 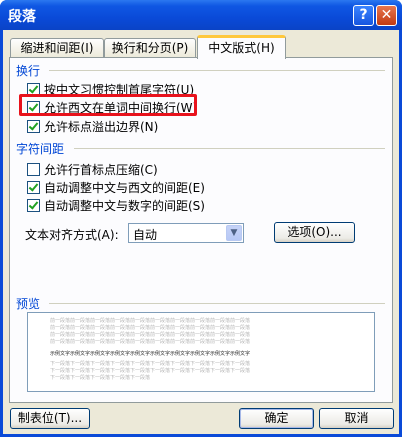 What do you see at coordinates (150, 48) in the screenshot?
I see `tab-line-page-breaks: 换行和分页(P)` at bounding box center [150, 48].